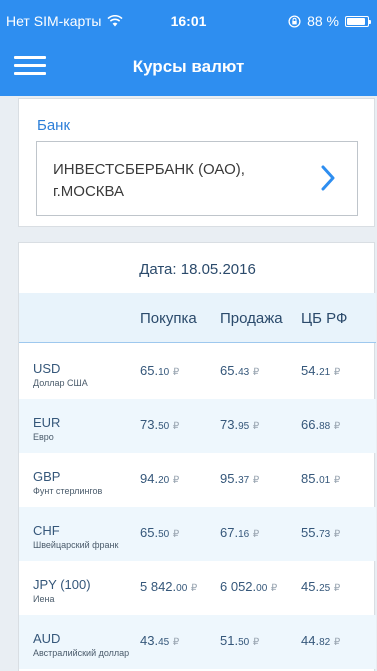  What do you see at coordinates (149, 478) in the screenshot?
I see `rate-buy-integer: 94.` at bounding box center [149, 478].